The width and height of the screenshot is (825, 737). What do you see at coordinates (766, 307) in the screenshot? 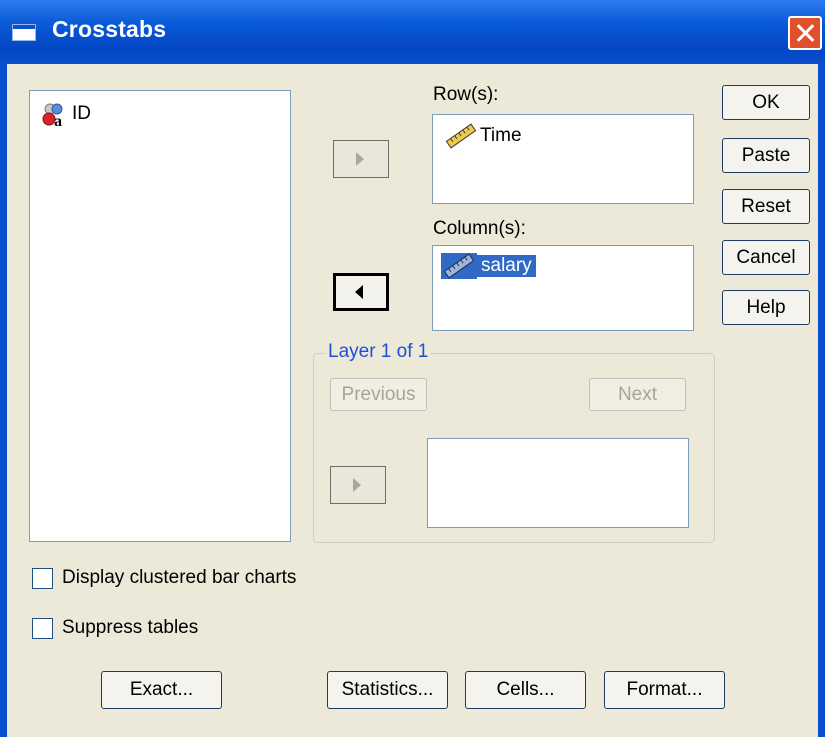
I see `help-button: Help` at bounding box center [766, 307].